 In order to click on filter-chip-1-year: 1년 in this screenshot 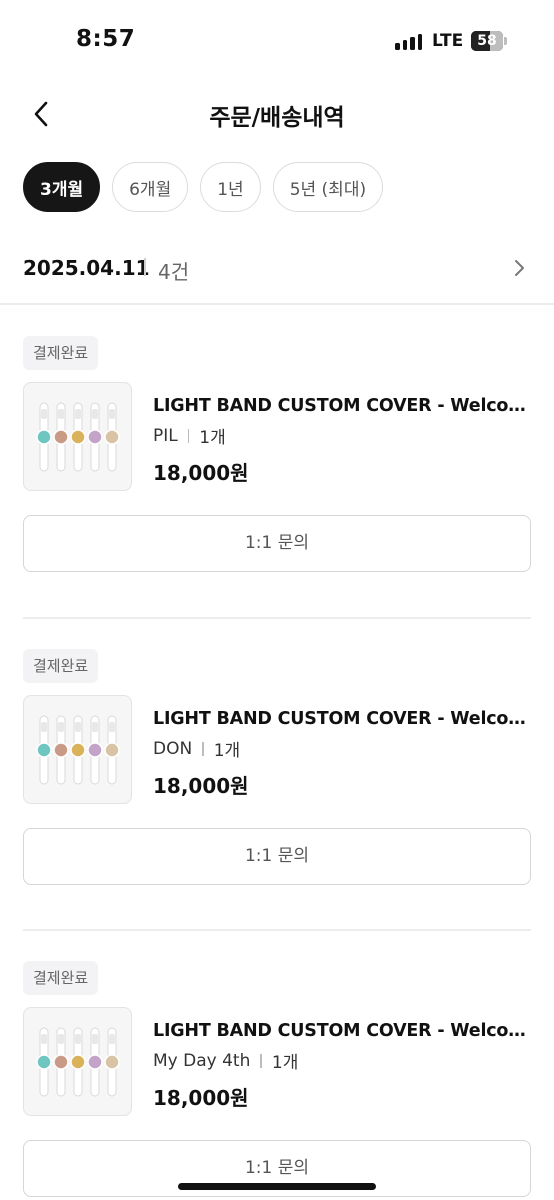, I will do `click(230, 187)`.